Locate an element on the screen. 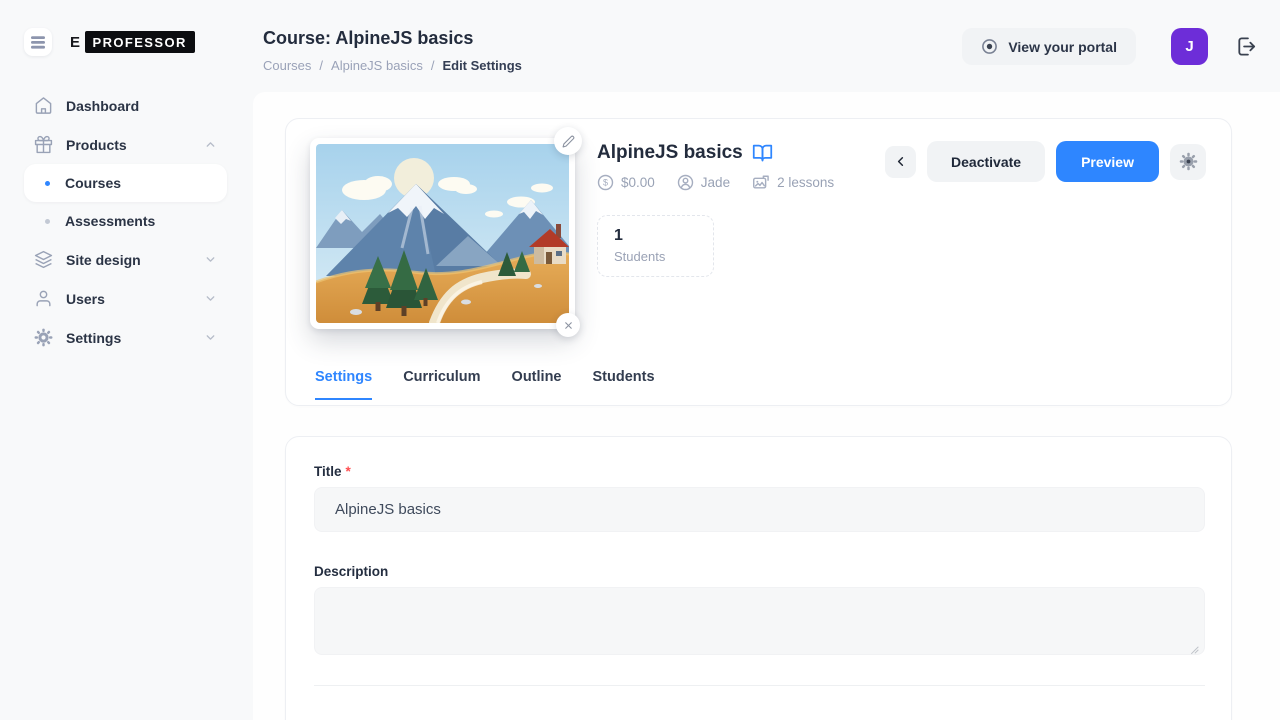 The width and height of the screenshot is (1280, 720). form-divider is located at coordinates (759, 685).